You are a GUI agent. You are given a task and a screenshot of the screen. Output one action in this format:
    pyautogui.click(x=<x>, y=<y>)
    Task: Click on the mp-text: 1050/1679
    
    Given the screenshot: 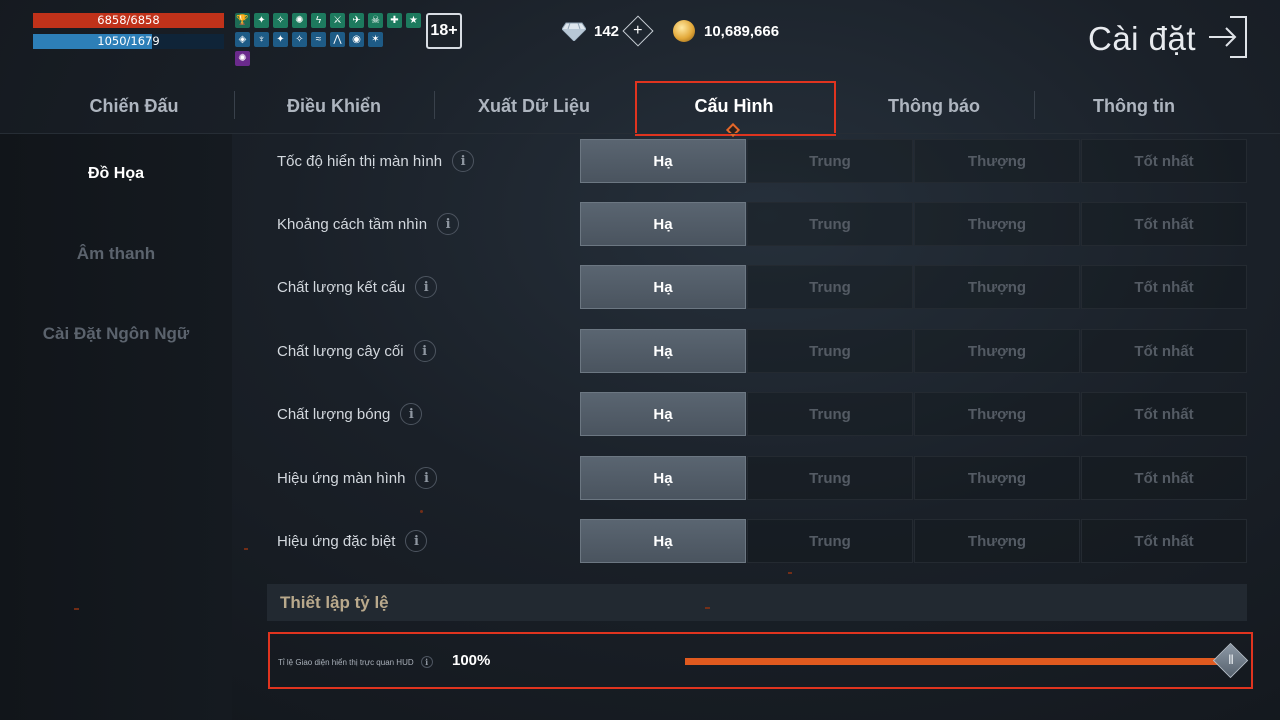 What is the action you would take?
    pyautogui.click(x=128, y=41)
    